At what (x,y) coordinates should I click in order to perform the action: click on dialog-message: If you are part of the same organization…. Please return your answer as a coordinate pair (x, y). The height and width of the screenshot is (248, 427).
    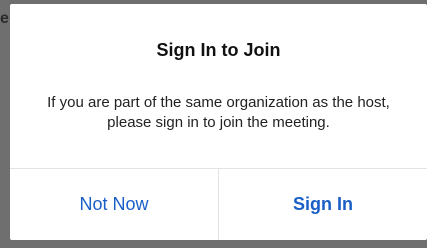
    Looking at the image, I should click on (218, 112).